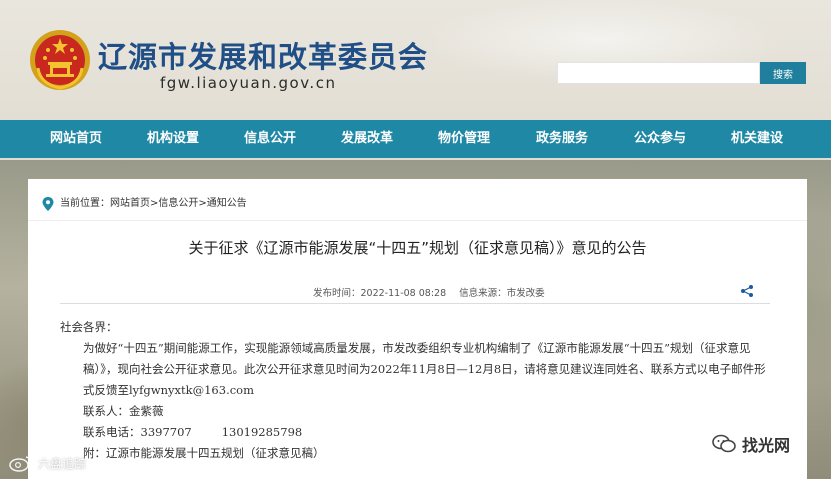 The height and width of the screenshot is (479, 831). Describe the element at coordinates (502, 293) in the screenshot. I see `info-source: 信息来源：市发改委` at that location.